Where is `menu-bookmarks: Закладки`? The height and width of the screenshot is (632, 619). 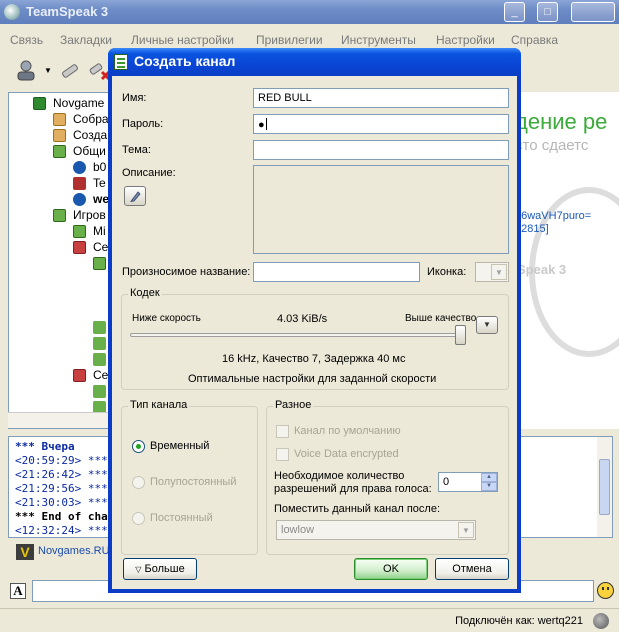 menu-bookmarks: Закладки is located at coordinates (86, 40).